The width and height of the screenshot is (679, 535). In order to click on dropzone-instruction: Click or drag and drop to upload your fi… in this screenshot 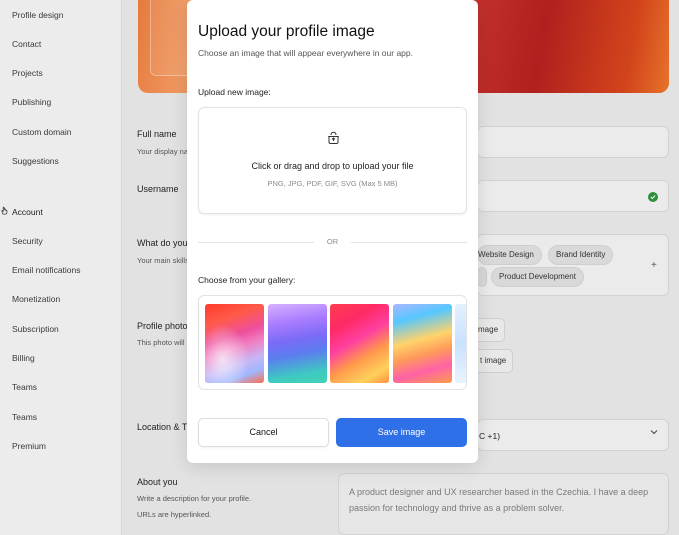, I will do `click(332, 166)`.